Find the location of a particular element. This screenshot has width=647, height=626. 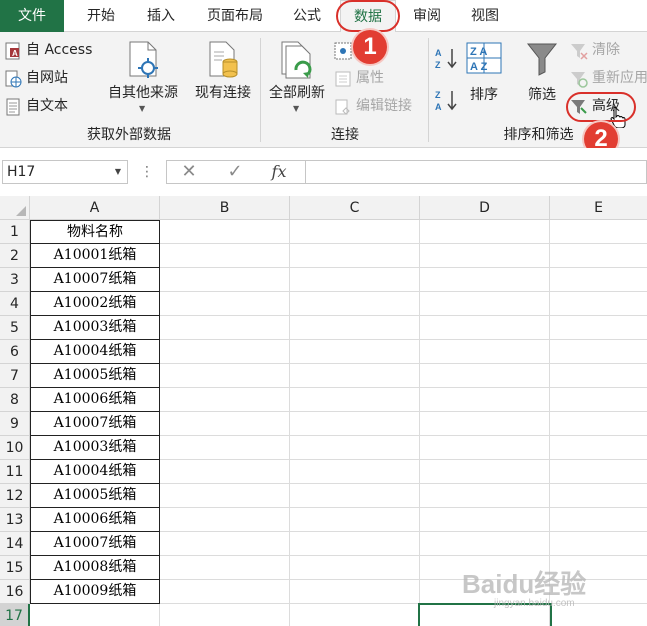

cell-e11 is located at coordinates (598, 472).